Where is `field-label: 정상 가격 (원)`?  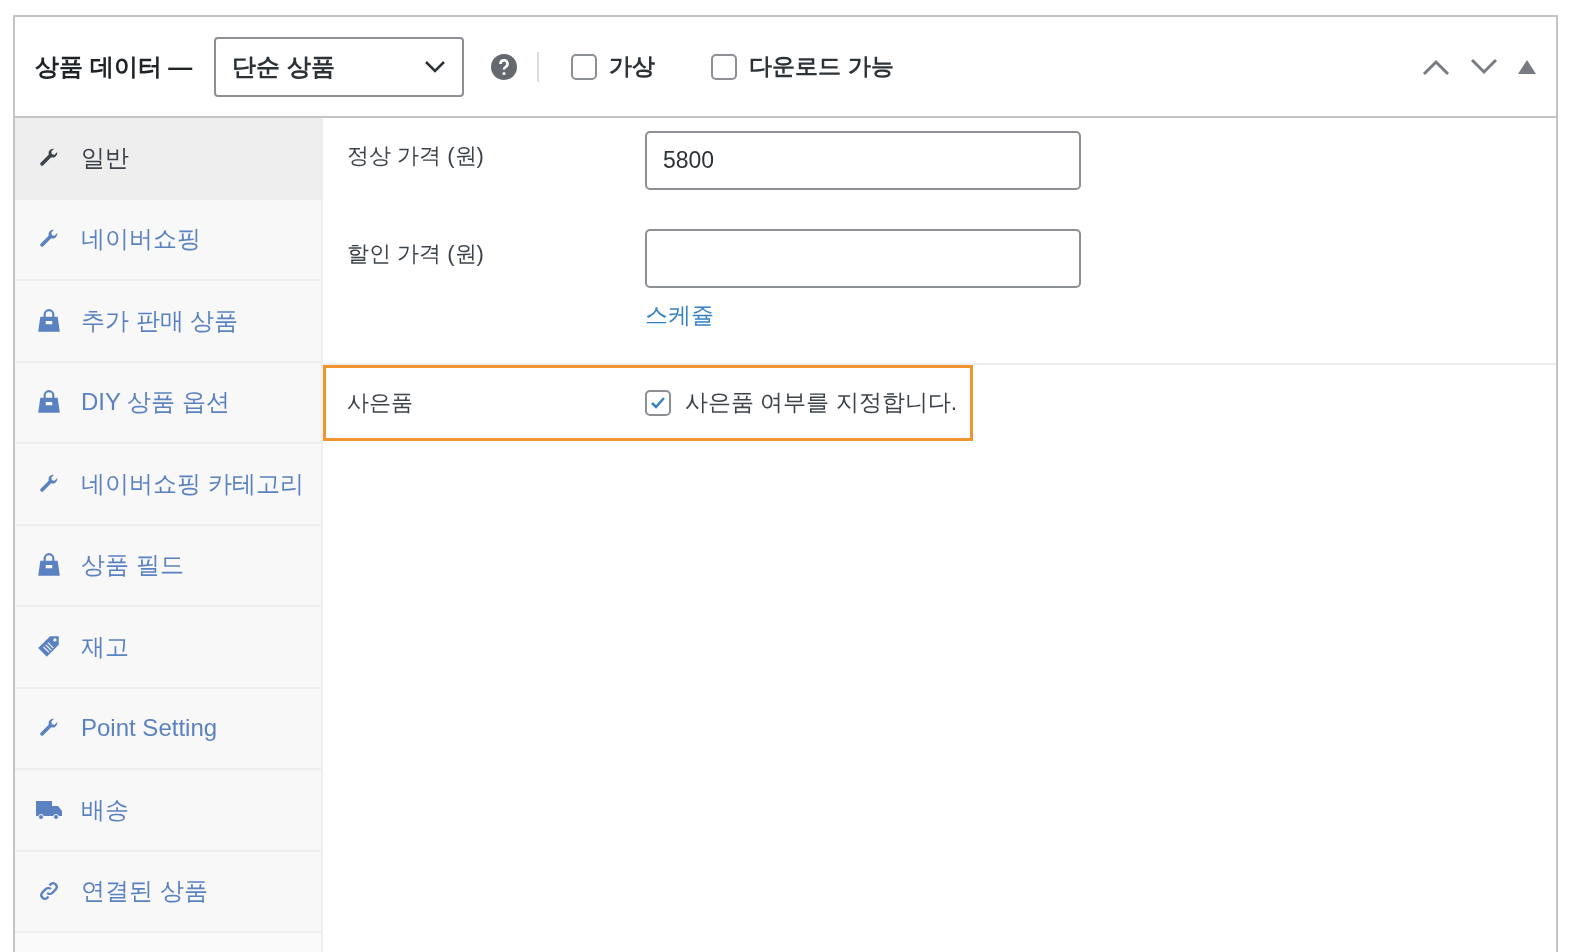
field-label: 정상 가격 (원) is located at coordinates (416, 156).